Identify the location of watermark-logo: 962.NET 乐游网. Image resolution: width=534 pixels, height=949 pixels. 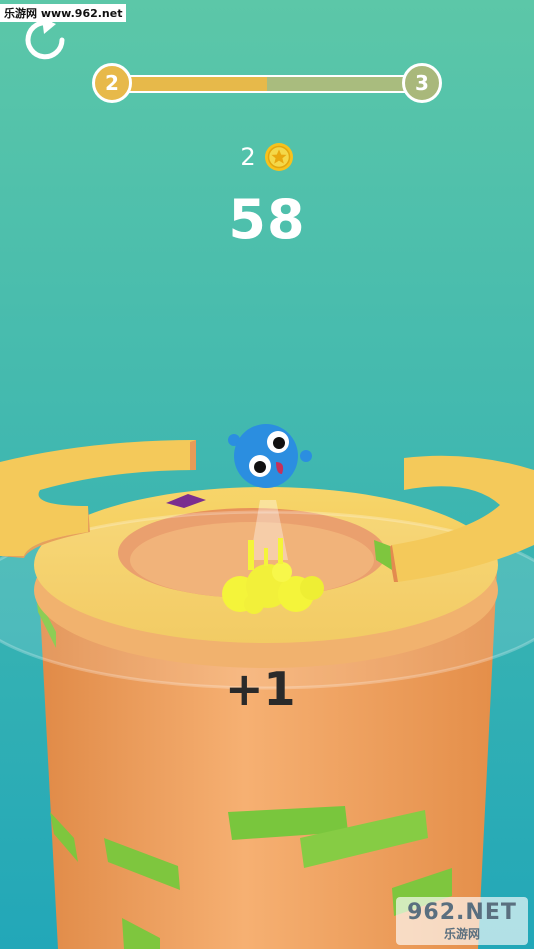
(462, 921).